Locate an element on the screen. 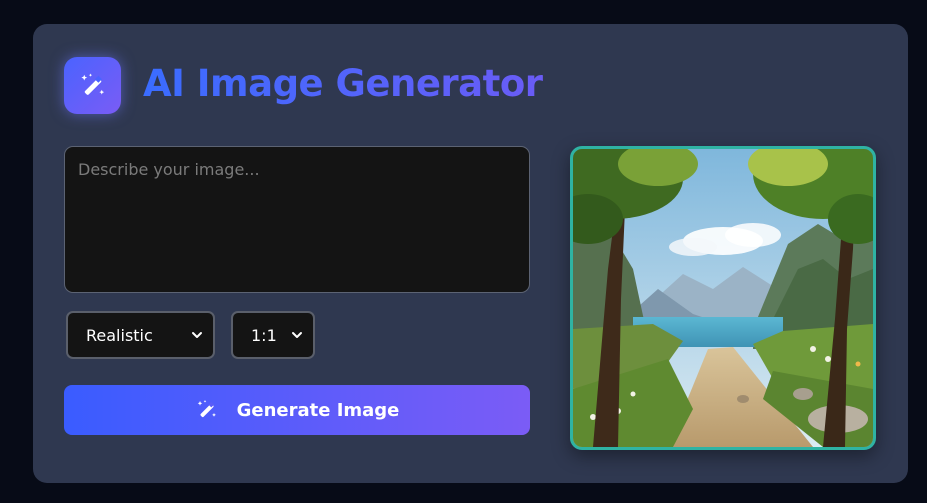  generate-image-button: Generate Image is located at coordinates (297, 410).